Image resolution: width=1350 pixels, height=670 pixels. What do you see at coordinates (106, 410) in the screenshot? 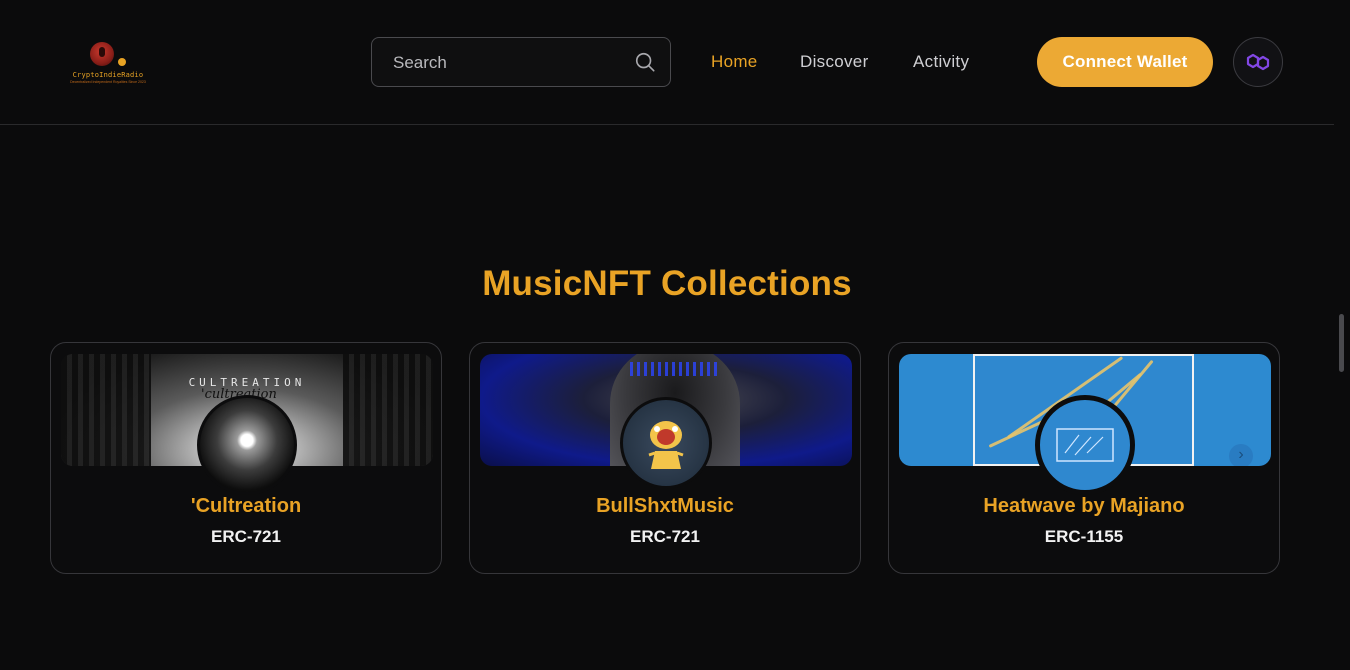
I see `banner-trees-left` at bounding box center [106, 410].